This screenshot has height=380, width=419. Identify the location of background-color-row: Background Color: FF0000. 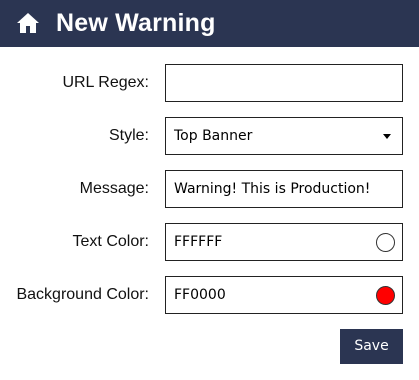
(209, 295).